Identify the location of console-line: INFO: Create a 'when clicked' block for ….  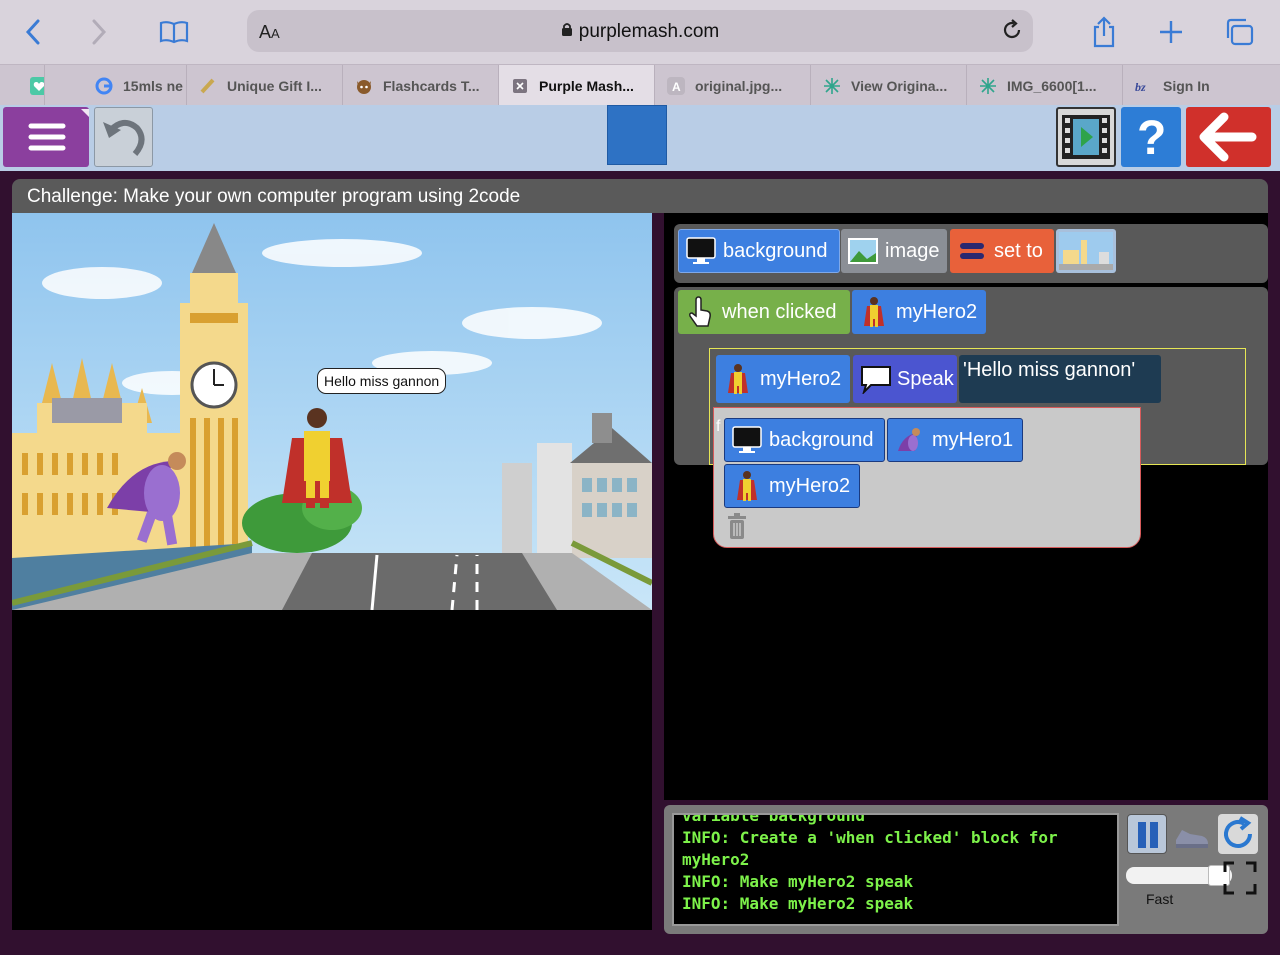
(870, 848).